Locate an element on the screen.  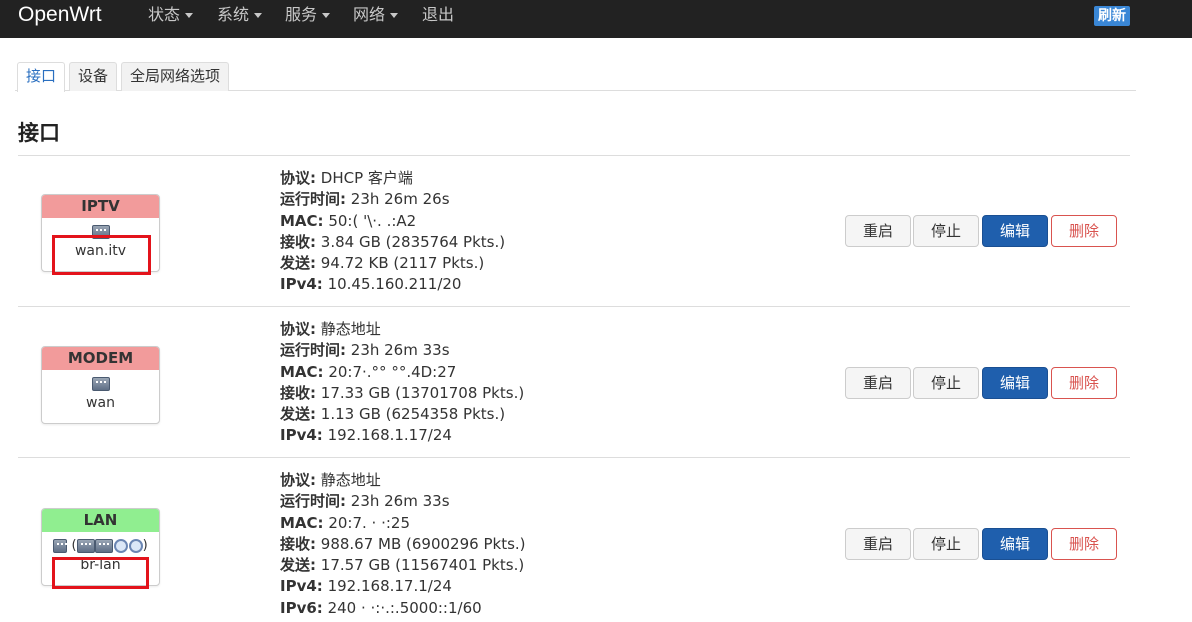
status-protocol: 协议: DHCP 客户端 is located at coordinates (346, 178).